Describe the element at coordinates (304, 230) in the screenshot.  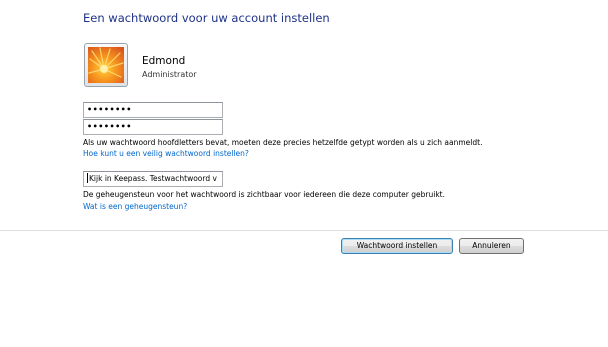
I see `divider` at that location.